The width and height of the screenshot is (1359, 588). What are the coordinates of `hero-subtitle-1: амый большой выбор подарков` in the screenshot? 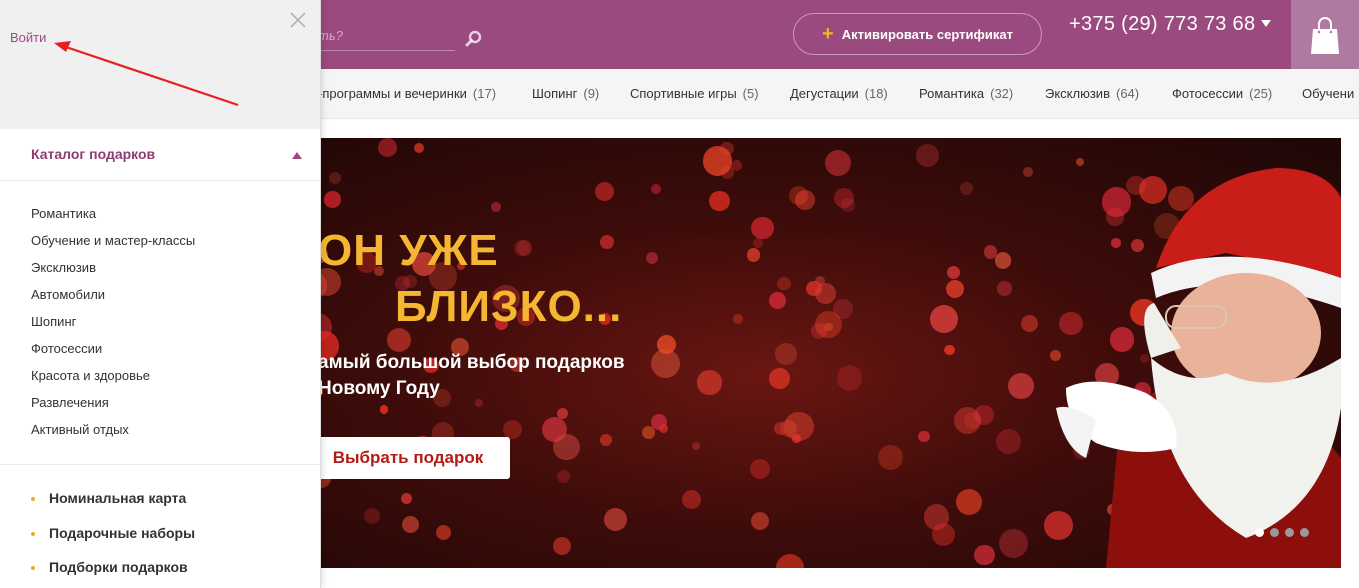 It's located at (471, 362).